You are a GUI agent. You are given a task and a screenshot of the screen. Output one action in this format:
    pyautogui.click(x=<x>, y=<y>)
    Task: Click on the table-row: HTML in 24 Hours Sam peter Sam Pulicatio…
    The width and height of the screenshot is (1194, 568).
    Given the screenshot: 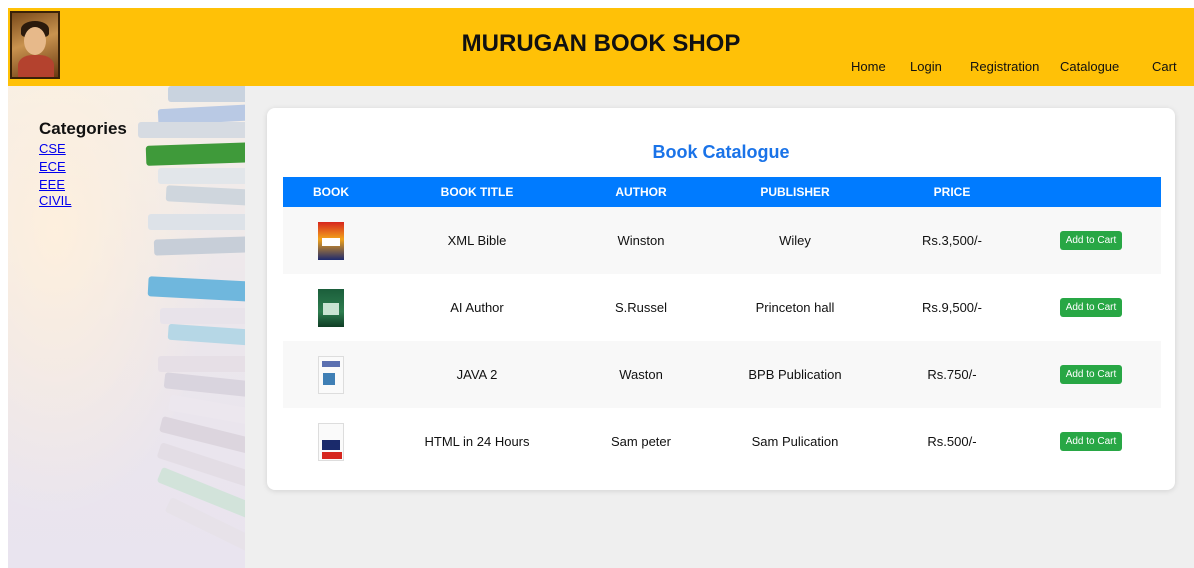 What is the action you would take?
    pyautogui.click(x=722, y=441)
    